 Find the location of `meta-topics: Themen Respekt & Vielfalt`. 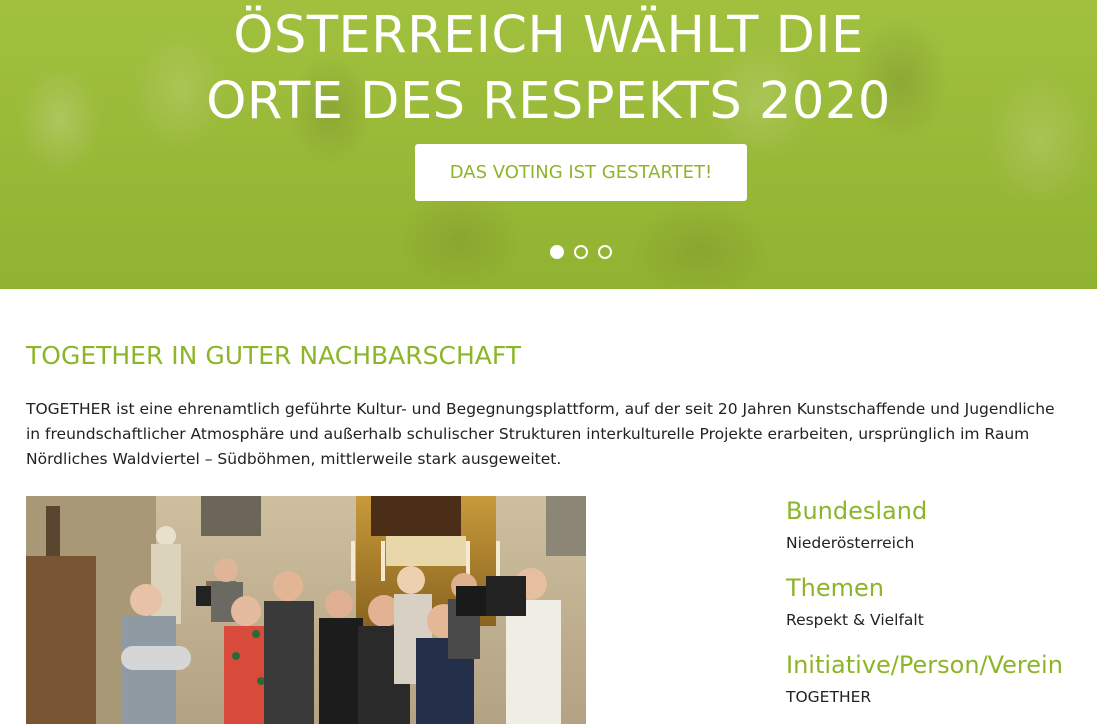

meta-topics: Themen Respekt & Vielfalt is located at coordinates (855, 602).